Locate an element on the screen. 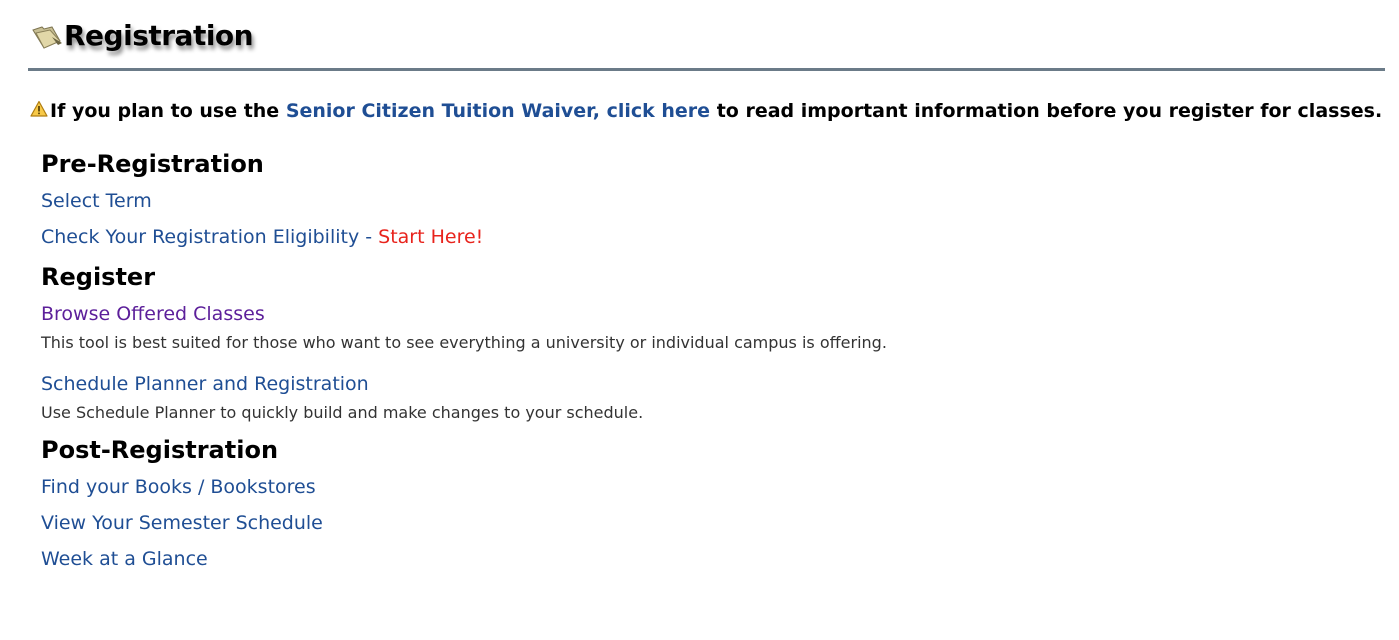 This screenshot has width=1399, height=640. page-title: Registration is located at coordinates (159, 35).